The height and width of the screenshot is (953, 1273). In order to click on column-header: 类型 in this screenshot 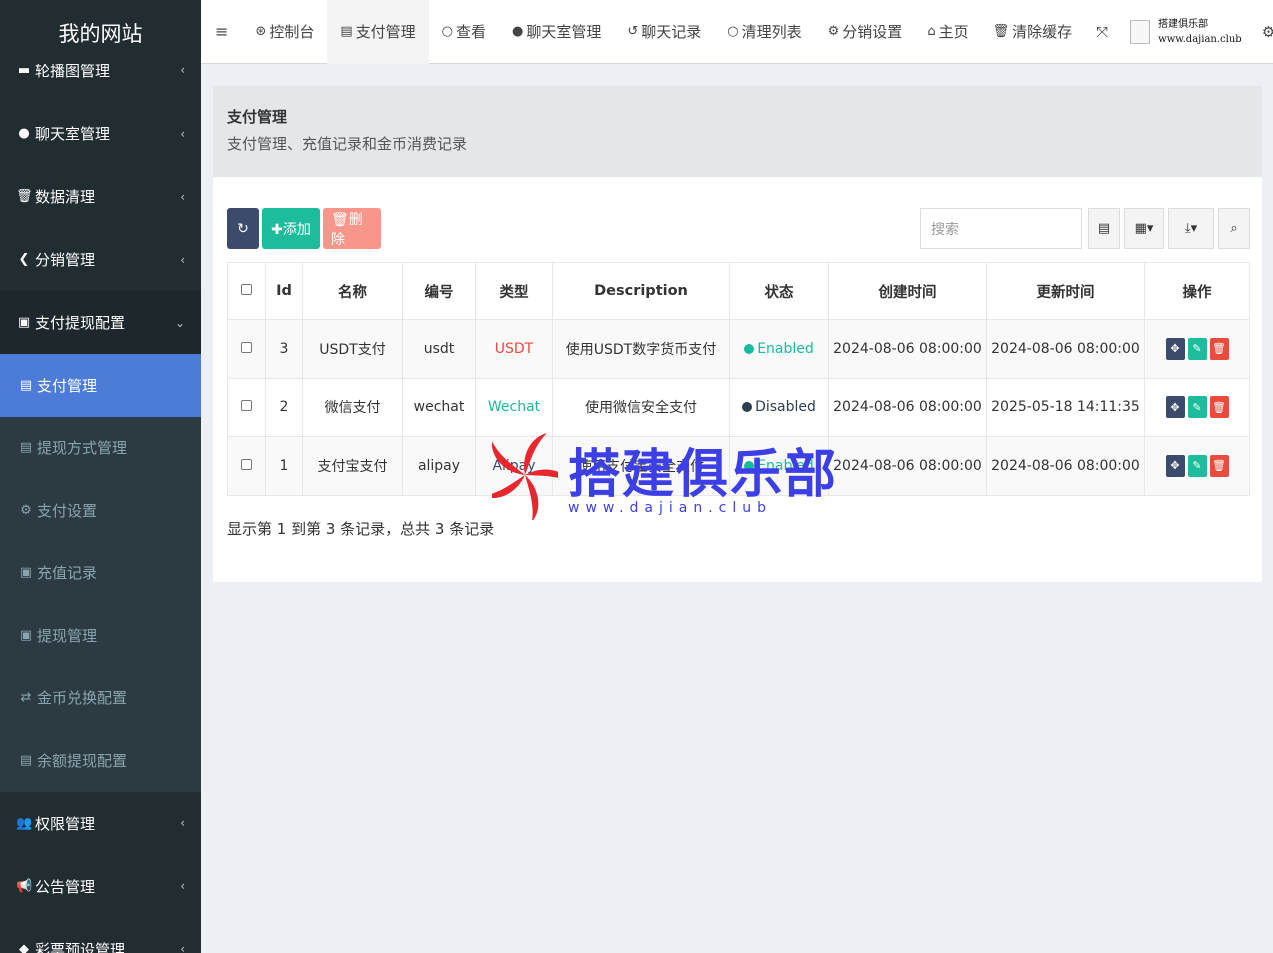, I will do `click(514, 291)`.